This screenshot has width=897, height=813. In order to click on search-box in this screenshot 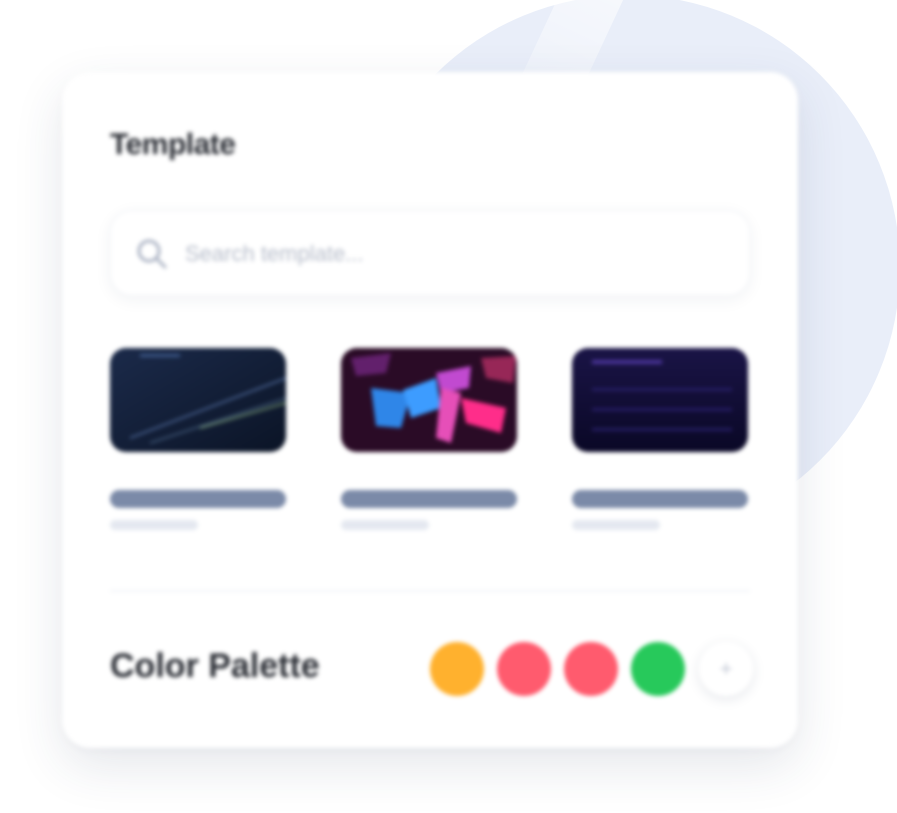, I will do `click(430, 253)`.